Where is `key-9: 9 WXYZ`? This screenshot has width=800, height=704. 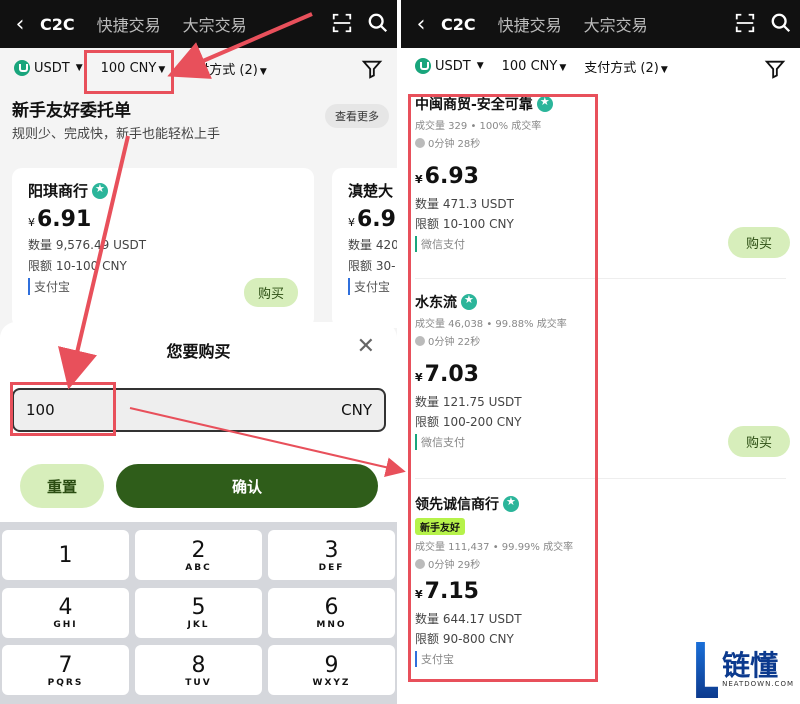
key-9: 9 WXYZ is located at coordinates (331, 670).